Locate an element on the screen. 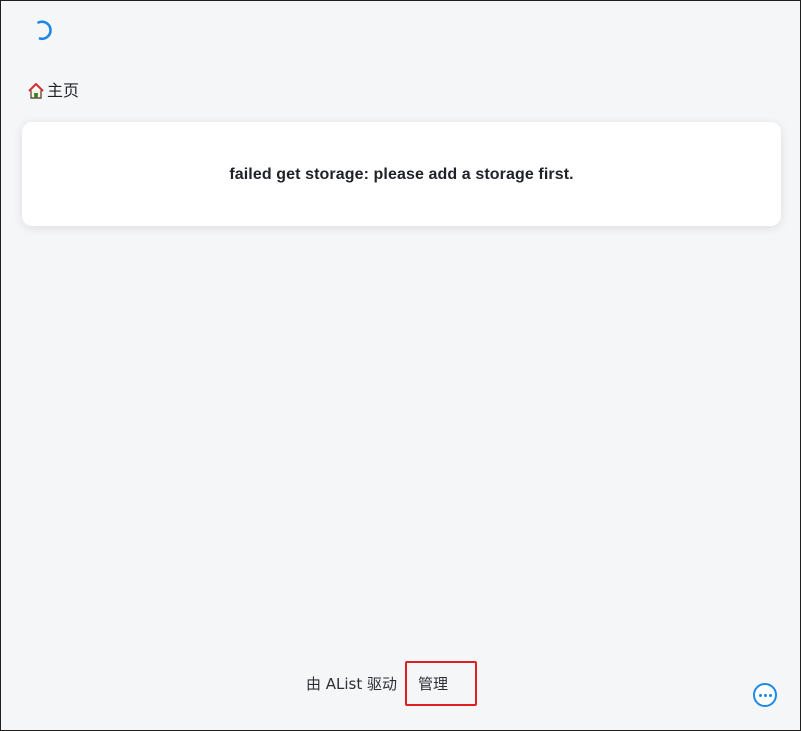 This screenshot has width=801, height=731. manage-link-highlight: 管理 is located at coordinates (441, 683).